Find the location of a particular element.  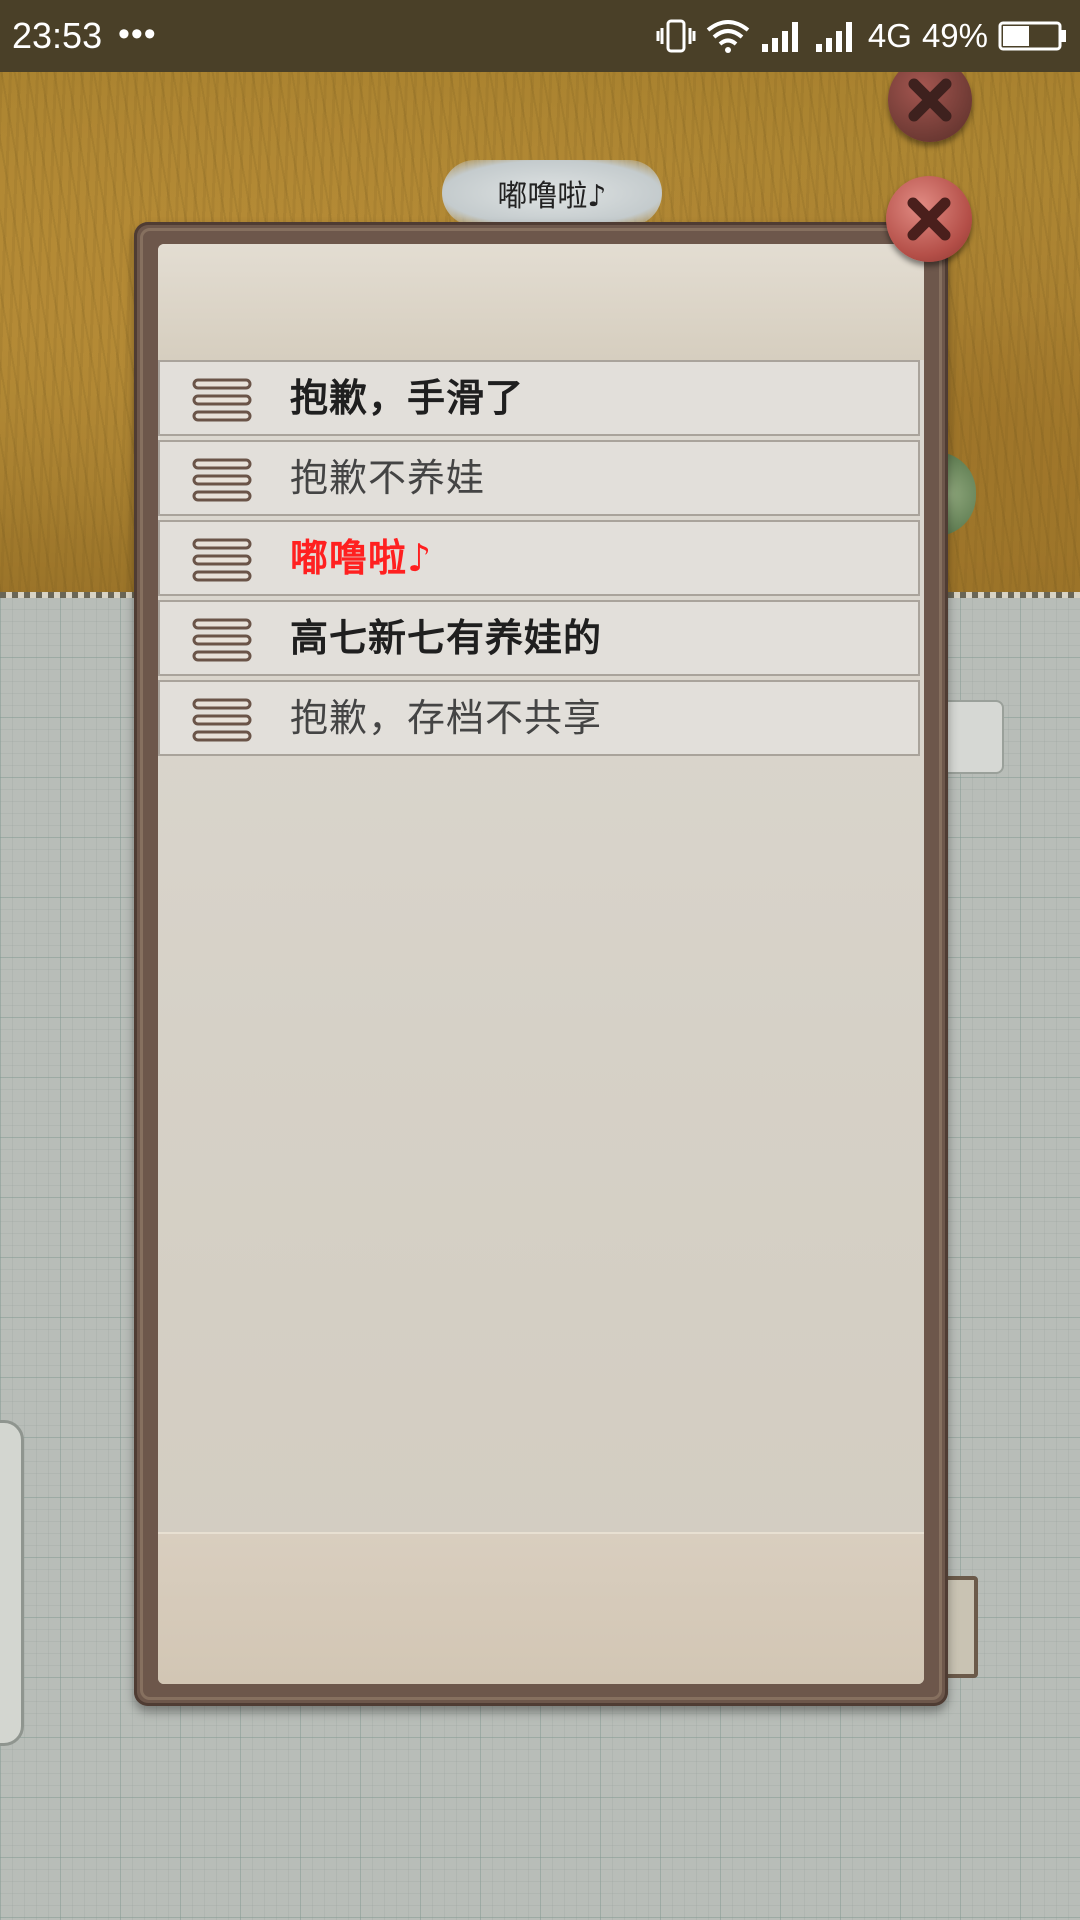

dialog-footer is located at coordinates (541, 1608).